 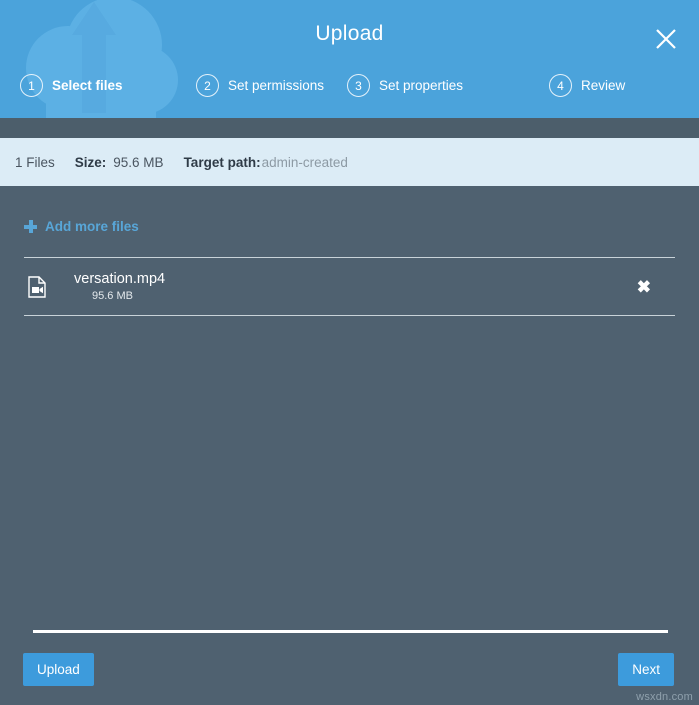 I want to click on add-more-files-button: Add more files, so click(x=81, y=226).